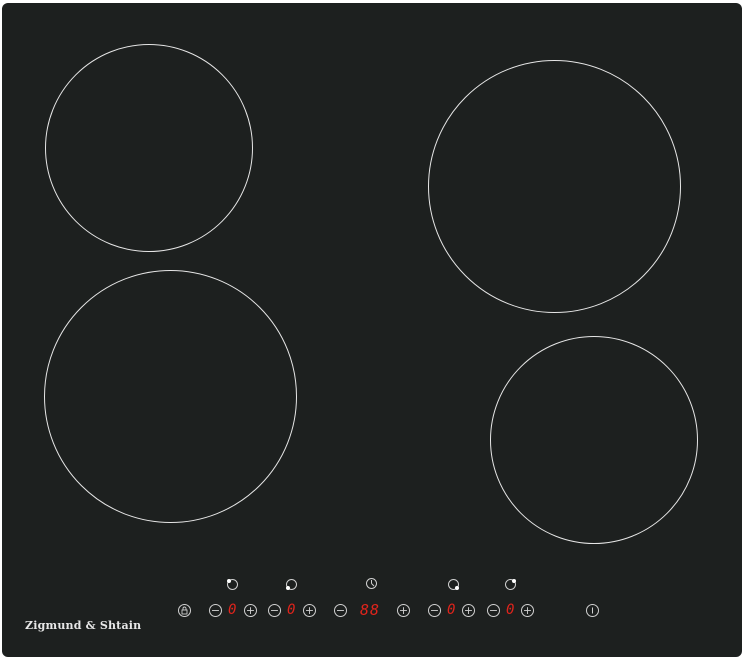 The image size is (745, 660). I want to click on zone1-power-display: 0, so click(233, 610).